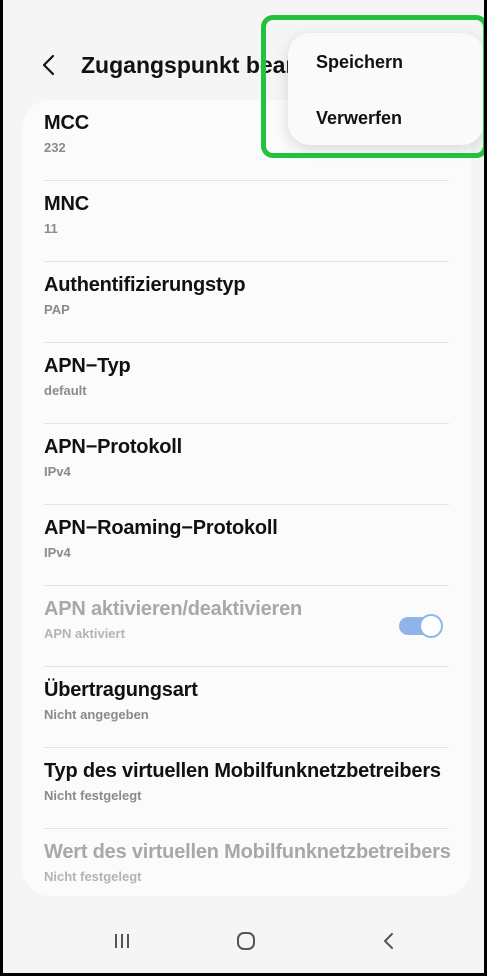  Describe the element at coordinates (121, 690) in the screenshot. I see `setting-title: Übertragungsart` at that location.